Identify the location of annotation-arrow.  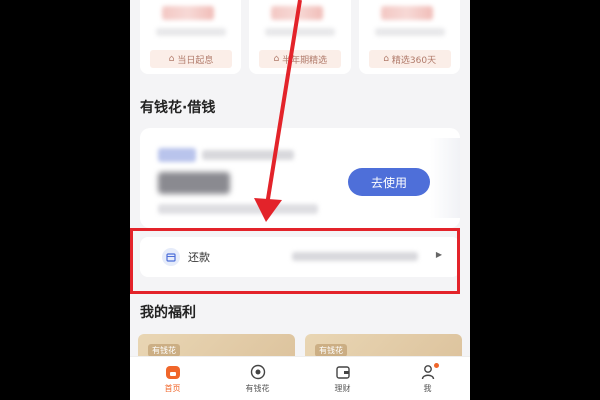
(278, 111).